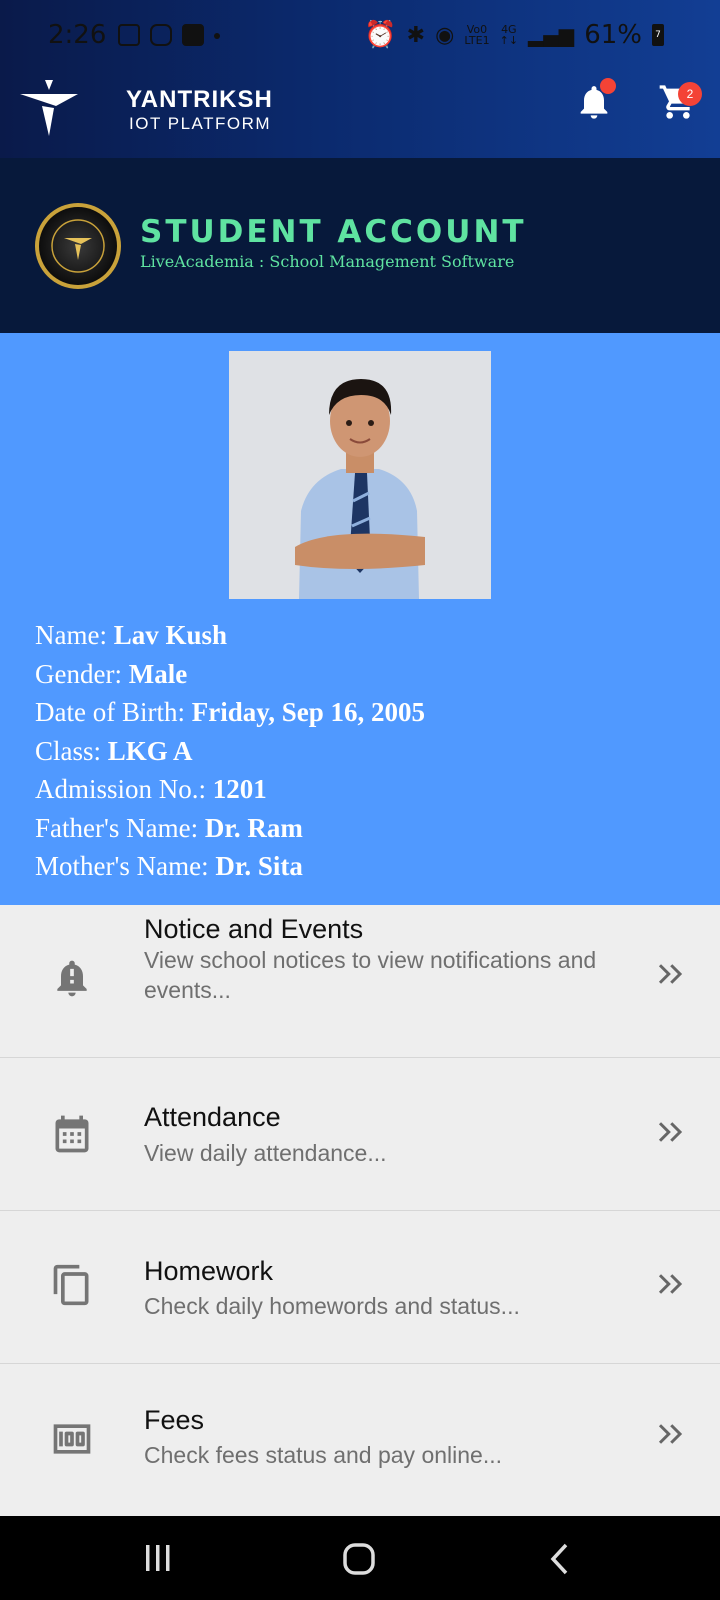 The width and height of the screenshot is (720, 1600). What do you see at coordinates (72, 1439) in the screenshot?
I see `money-icon` at bounding box center [72, 1439].